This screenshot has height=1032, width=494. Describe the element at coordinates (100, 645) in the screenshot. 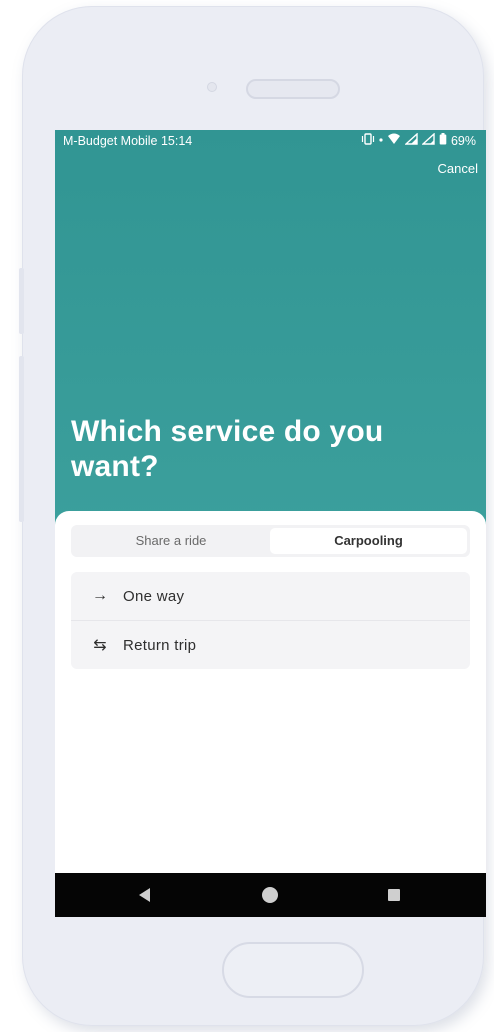

I see `swap-arrows-icon: ⇆` at that location.